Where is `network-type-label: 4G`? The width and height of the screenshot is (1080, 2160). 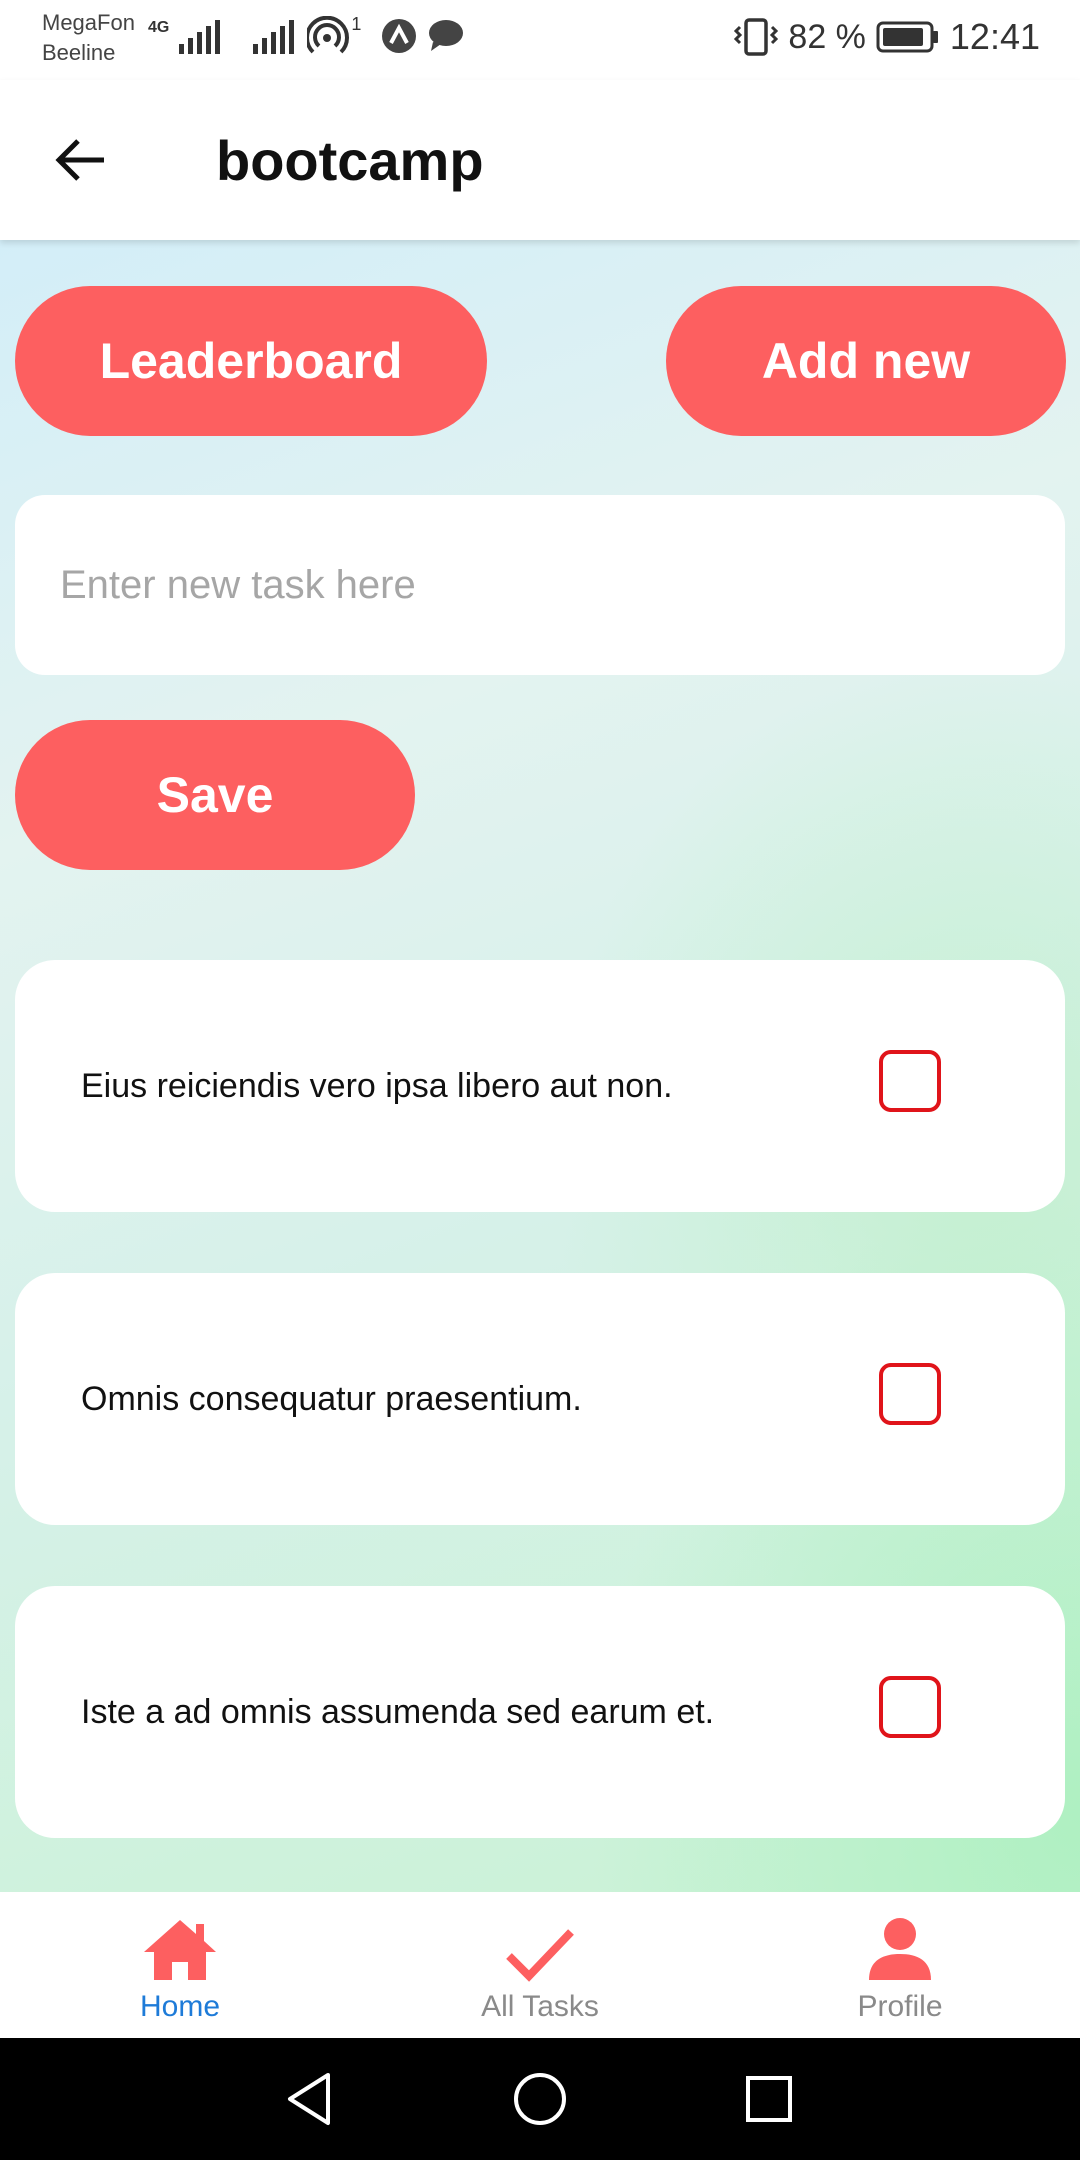 network-type-label: 4G is located at coordinates (159, 27).